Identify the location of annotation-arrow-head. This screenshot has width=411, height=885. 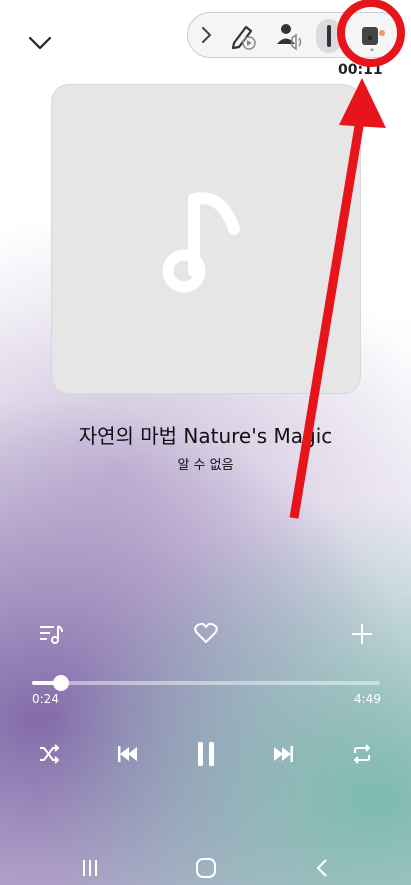
(362, 103).